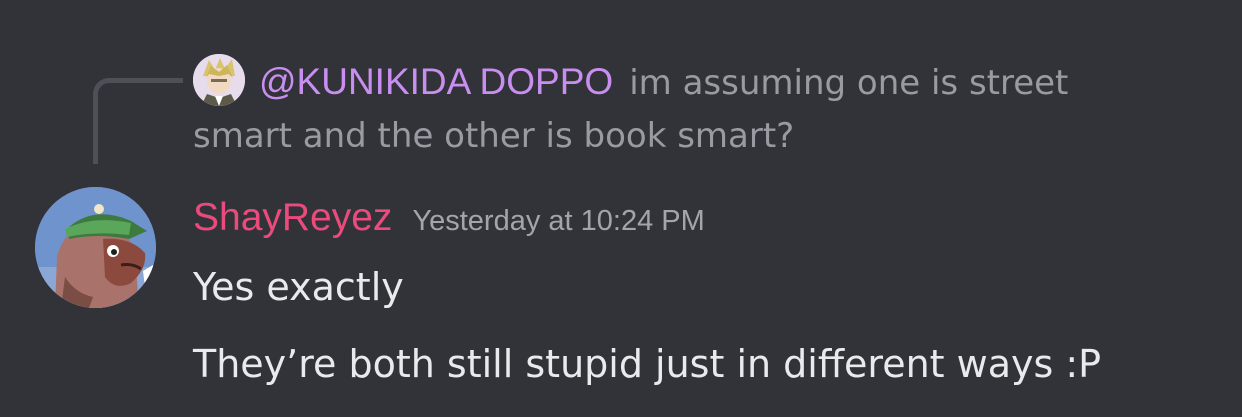 This screenshot has height=417, width=1242. What do you see at coordinates (848, 83) in the screenshot?
I see `reply-preview-text: im assuming one is street` at bounding box center [848, 83].